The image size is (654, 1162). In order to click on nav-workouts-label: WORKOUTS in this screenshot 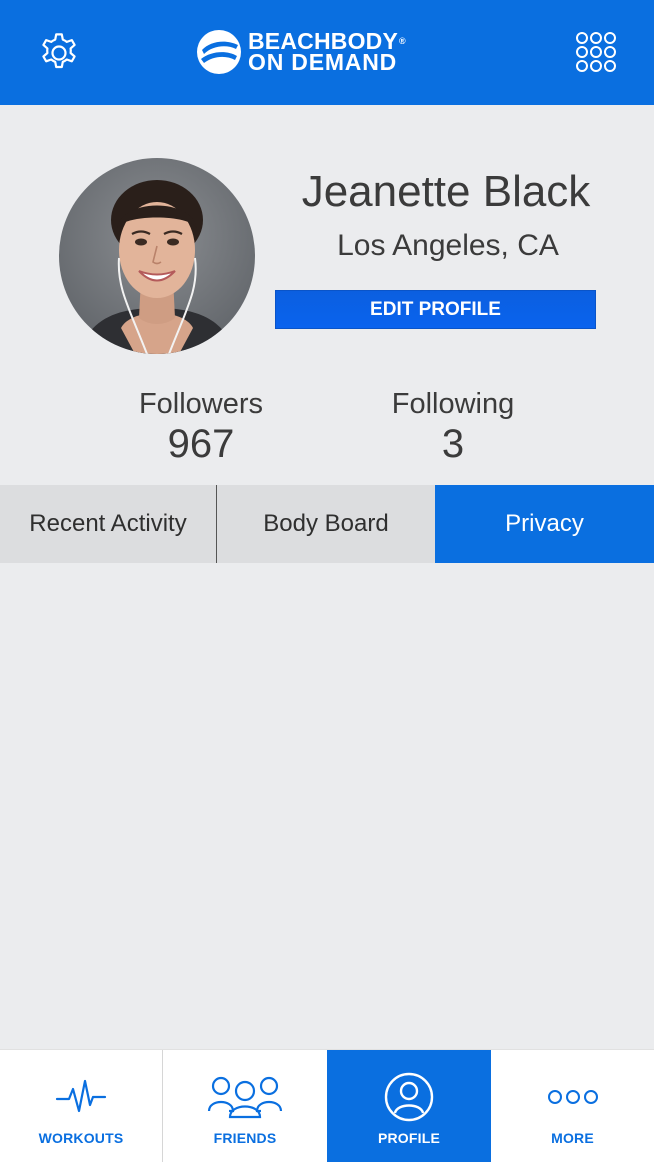, I will do `click(81, 1138)`.